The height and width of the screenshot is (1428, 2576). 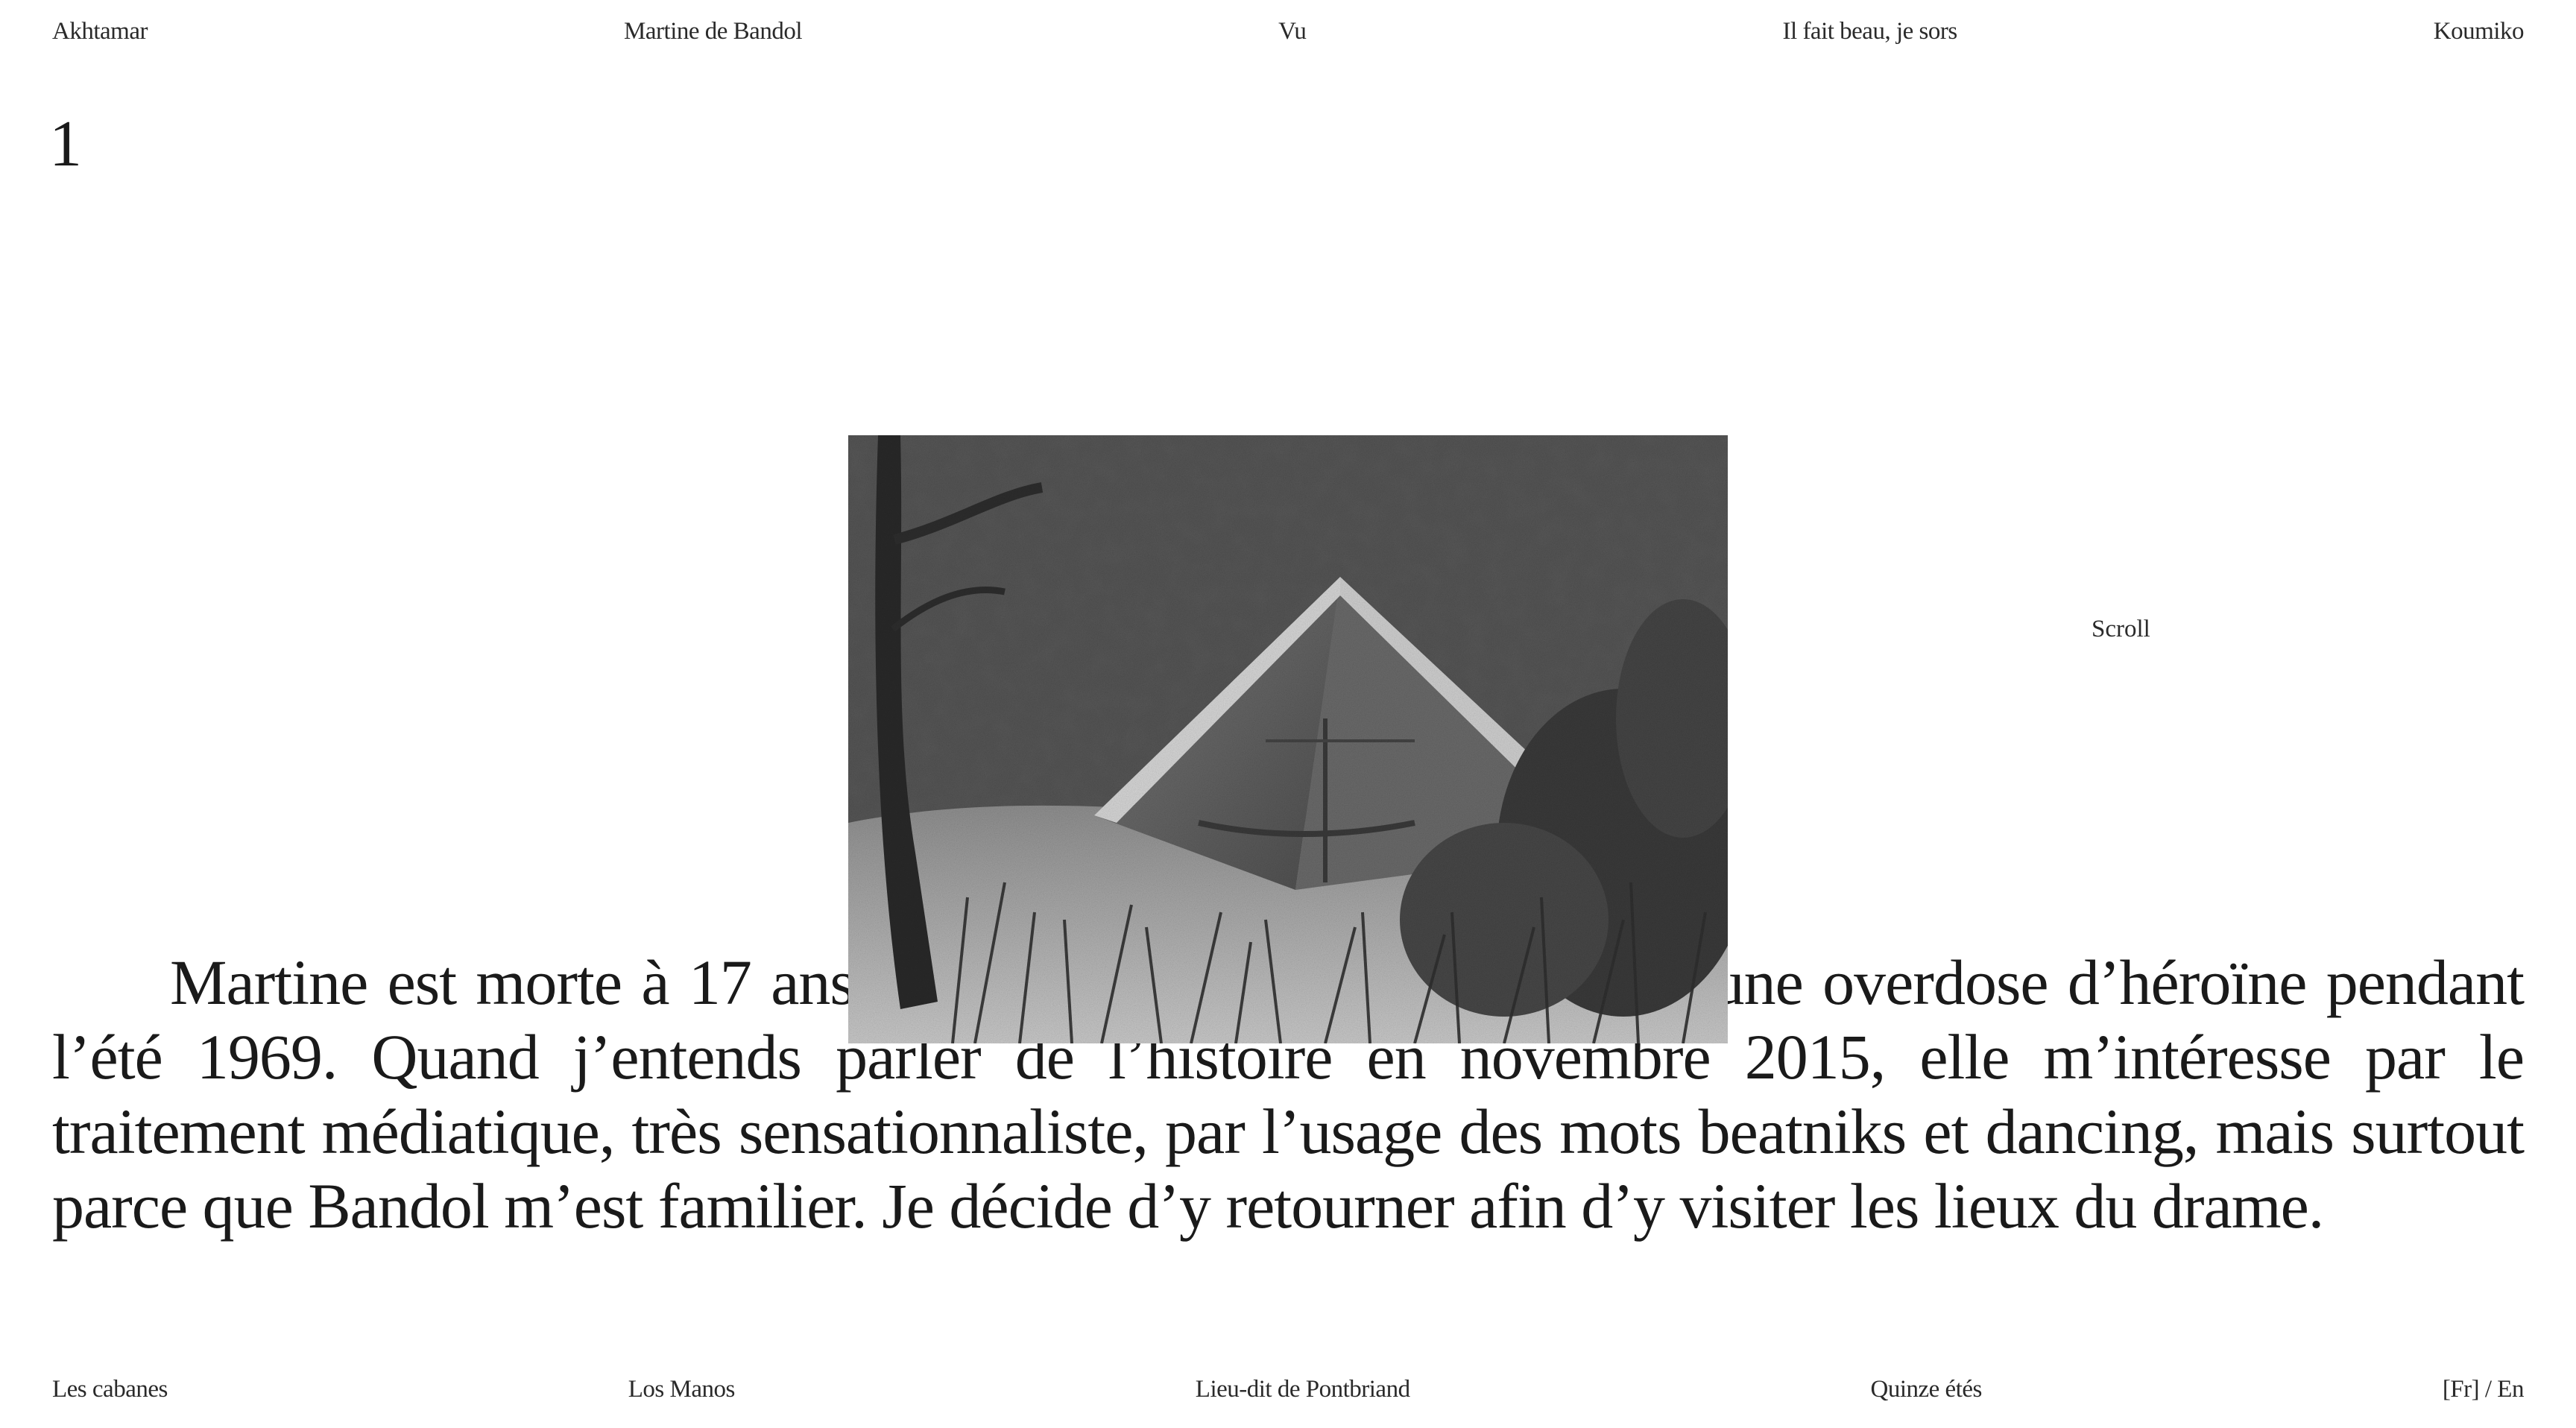 I want to click on nav-link-los-manos: Los Manos, so click(x=682, y=1389).